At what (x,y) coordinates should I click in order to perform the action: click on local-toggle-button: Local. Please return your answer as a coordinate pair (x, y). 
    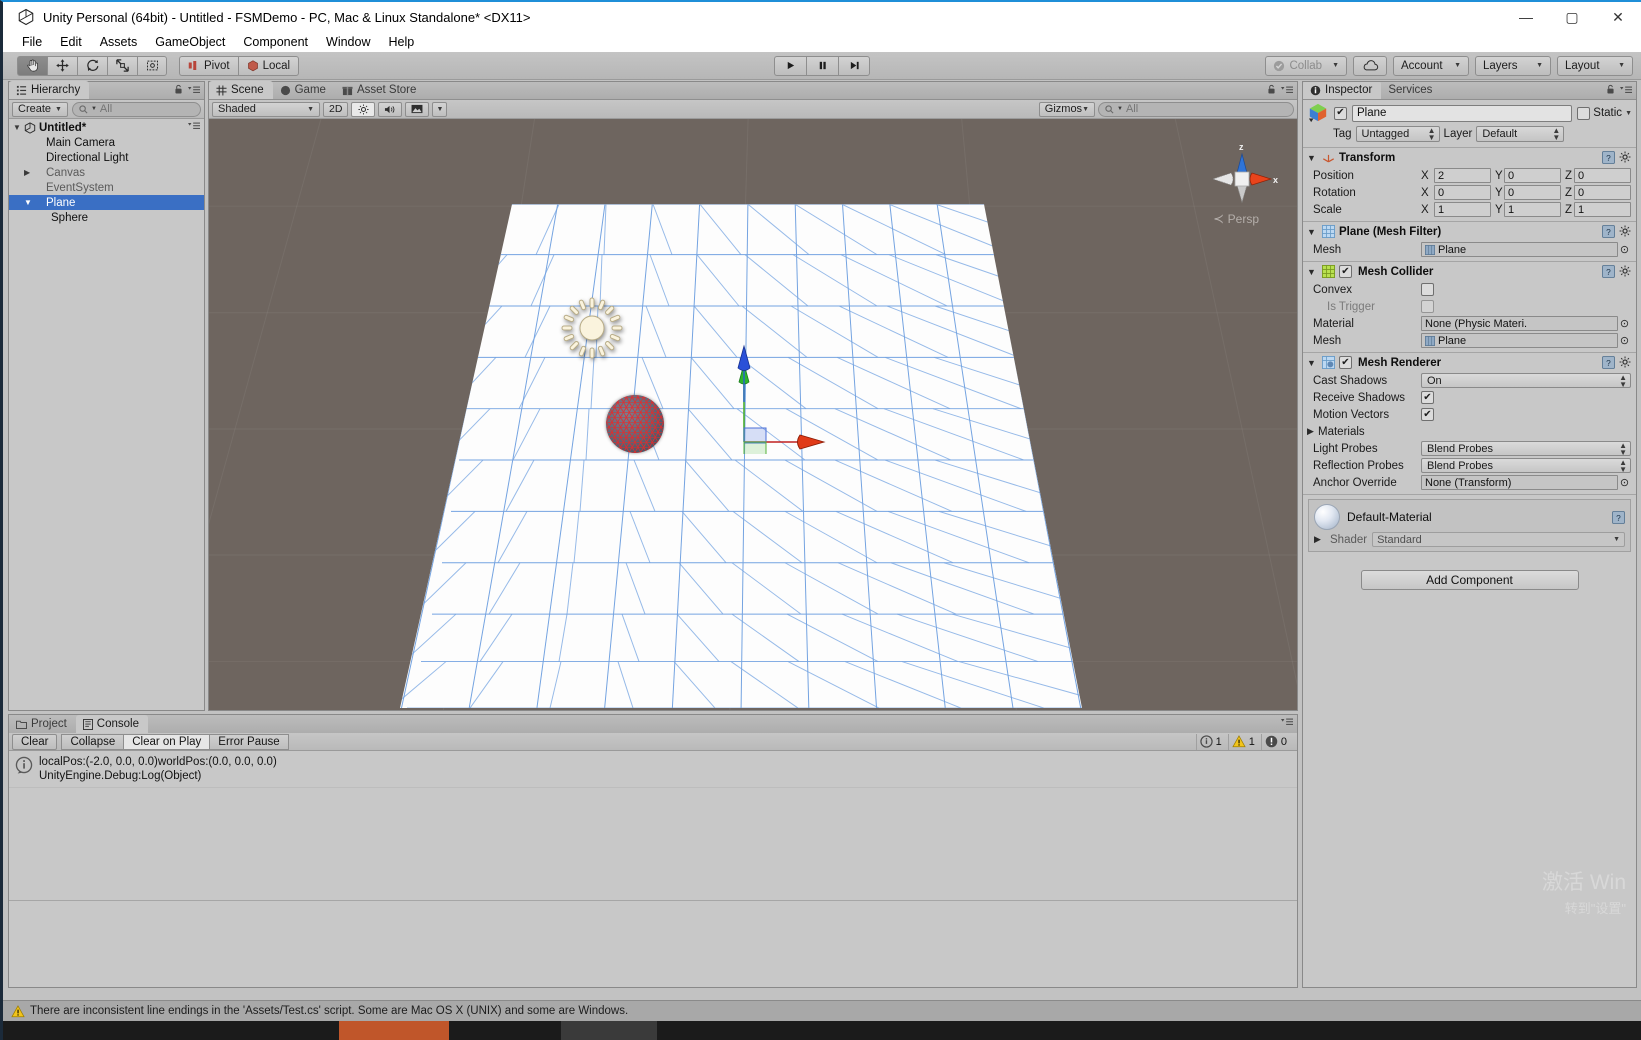
    Looking at the image, I should click on (268, 65).